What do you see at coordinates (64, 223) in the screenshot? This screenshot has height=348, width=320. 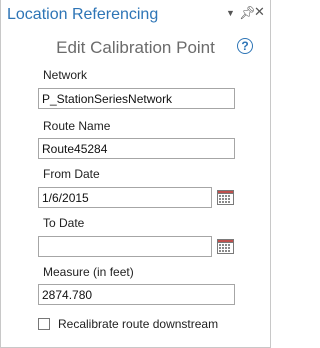 I see `to-date-label: To Date` at bounding box center [64, 223].